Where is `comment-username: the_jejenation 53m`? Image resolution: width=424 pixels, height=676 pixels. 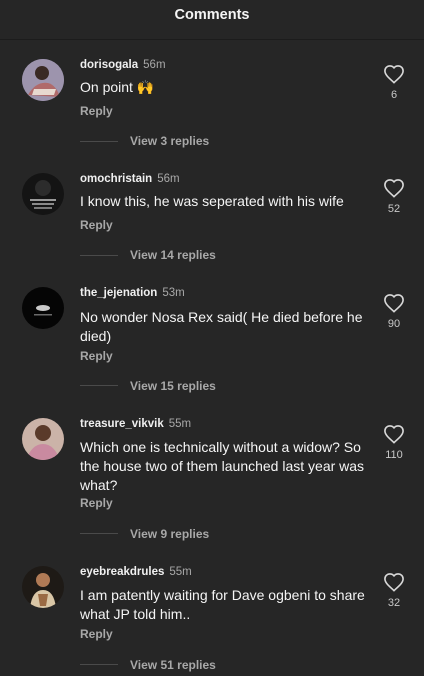
comment-username: the_jejenation 53m is located at coordinates (132, 293).